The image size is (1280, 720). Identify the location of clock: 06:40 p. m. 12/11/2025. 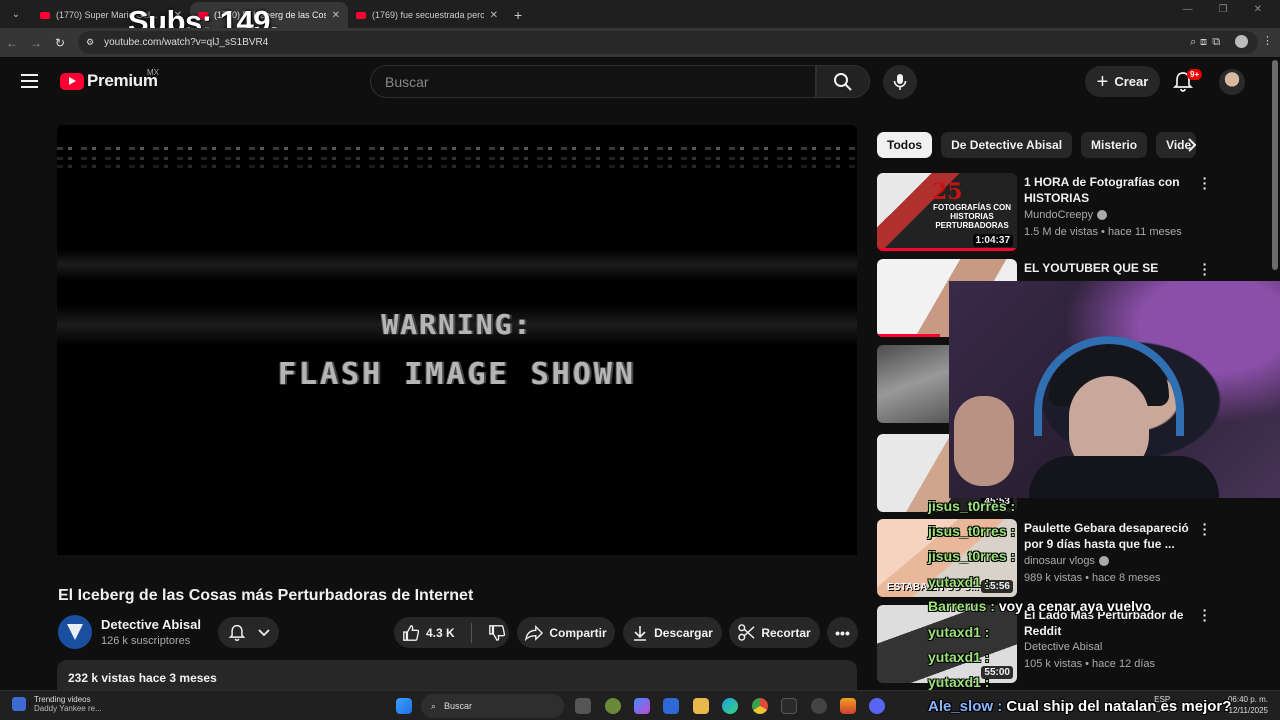
(1248, 705).